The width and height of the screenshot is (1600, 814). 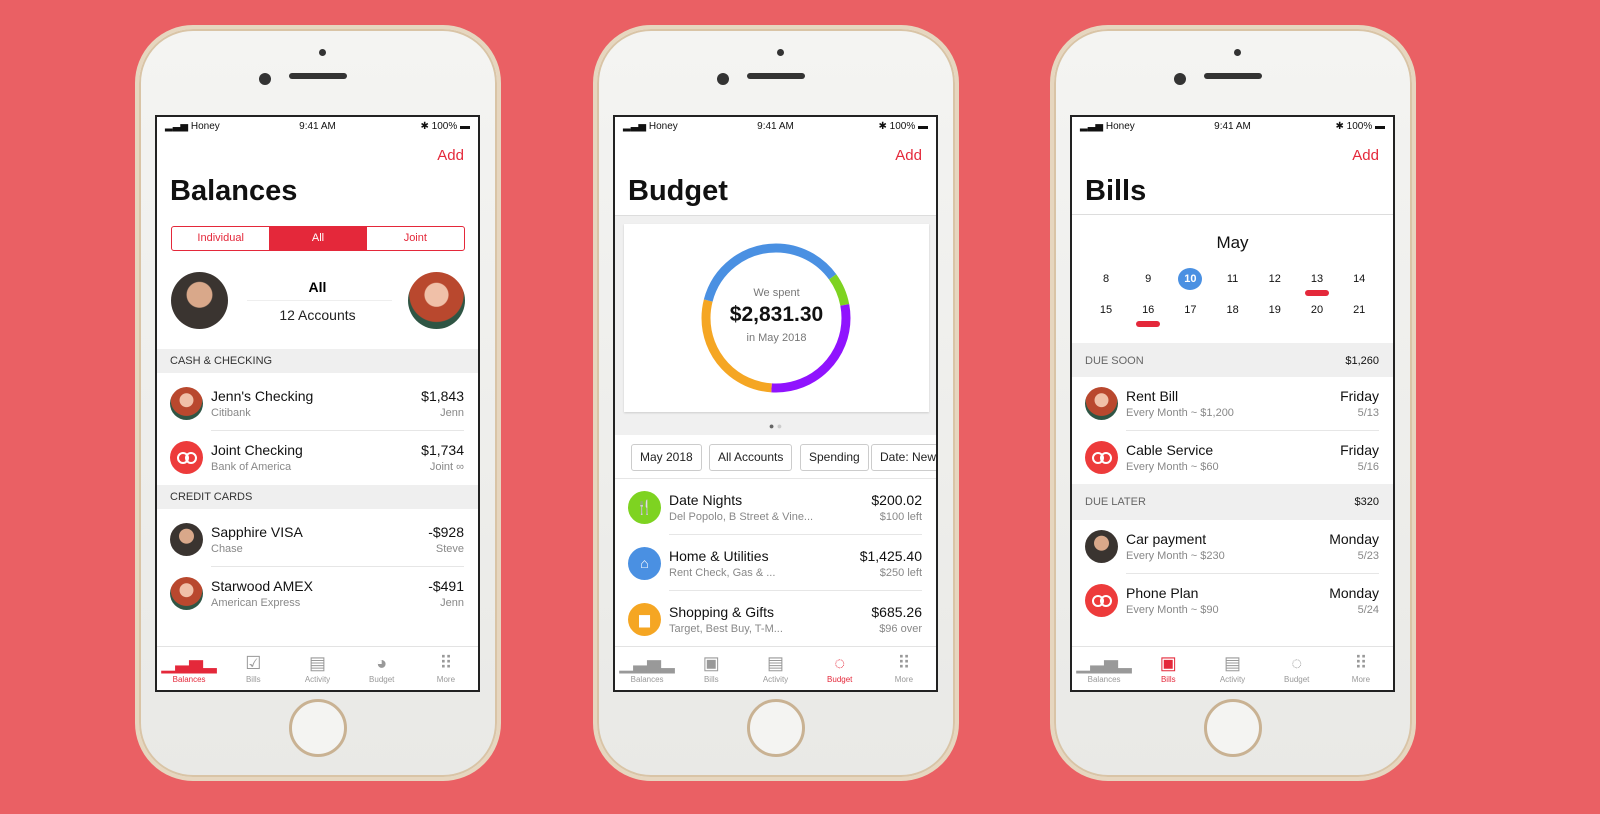 I want to click on section-header: DUE SOON $1,260, so click(x=1232, y=360).